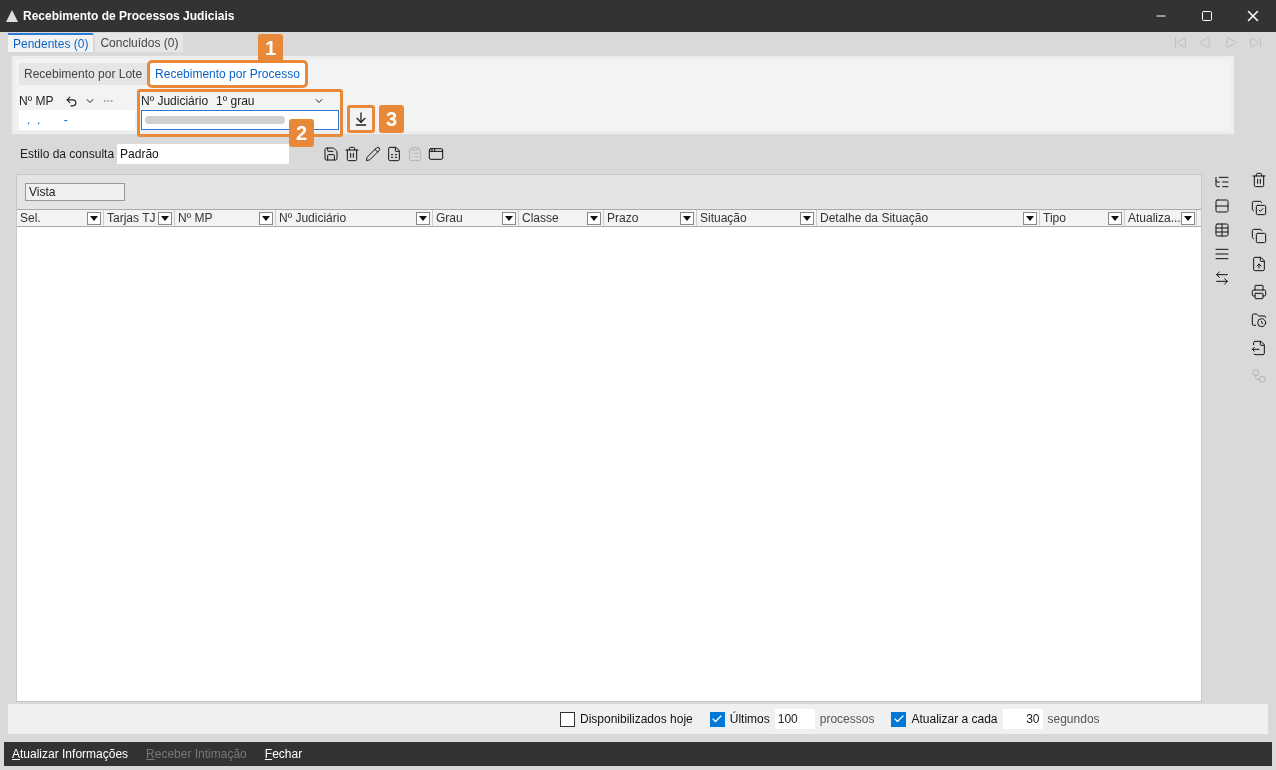 The image size is (1276, 770). I want to click on undo-icon, so click(71, 101).